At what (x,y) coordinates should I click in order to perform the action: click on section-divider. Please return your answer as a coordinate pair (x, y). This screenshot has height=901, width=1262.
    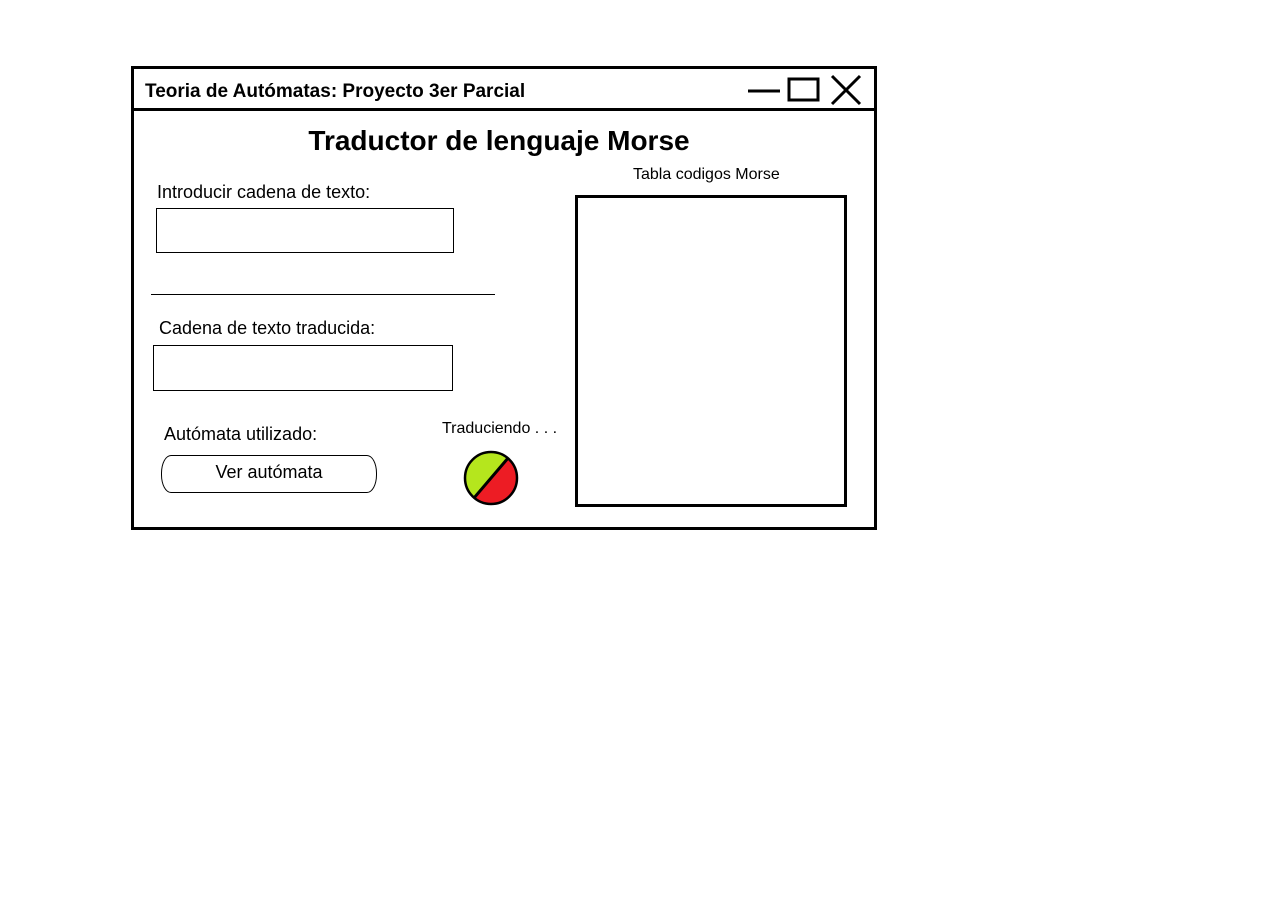
    Looking at the image, I should click on (323, 294).